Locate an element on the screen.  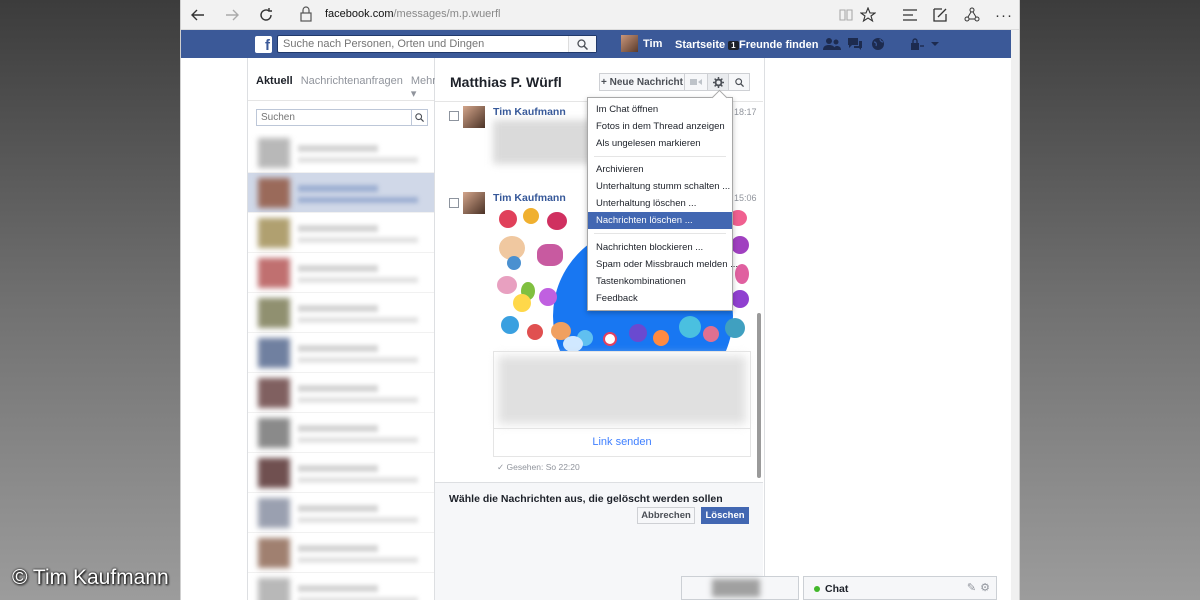
facebook-top-bar: f Tim Startseite1 Freunde finden is located at coordinates (596, 44).